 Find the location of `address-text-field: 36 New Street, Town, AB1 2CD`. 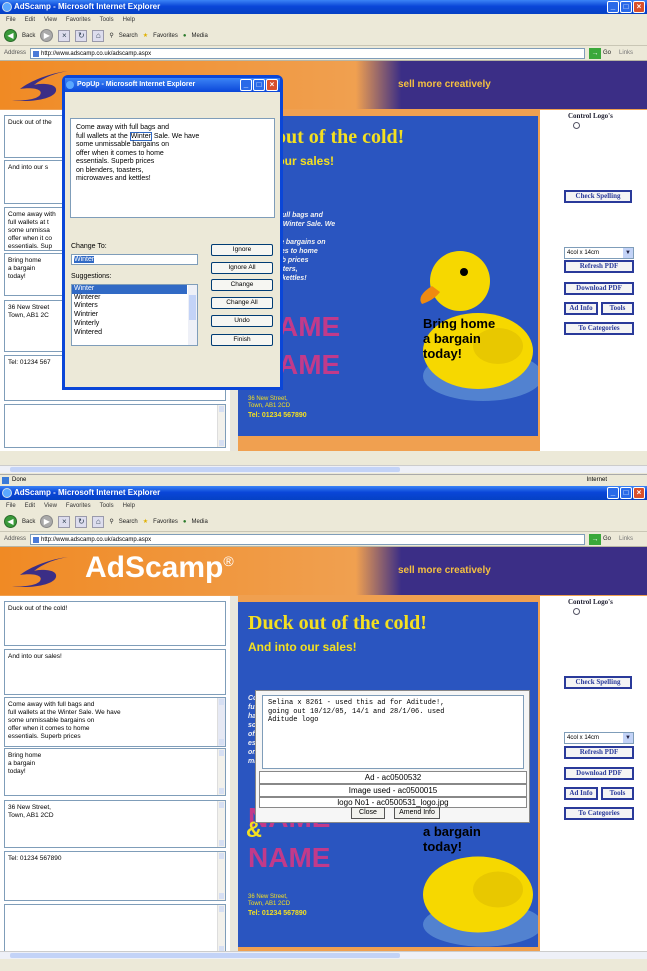

address-text-field: 36 New Street, Town, AB1 2CD is located at coordinates (115, 824).